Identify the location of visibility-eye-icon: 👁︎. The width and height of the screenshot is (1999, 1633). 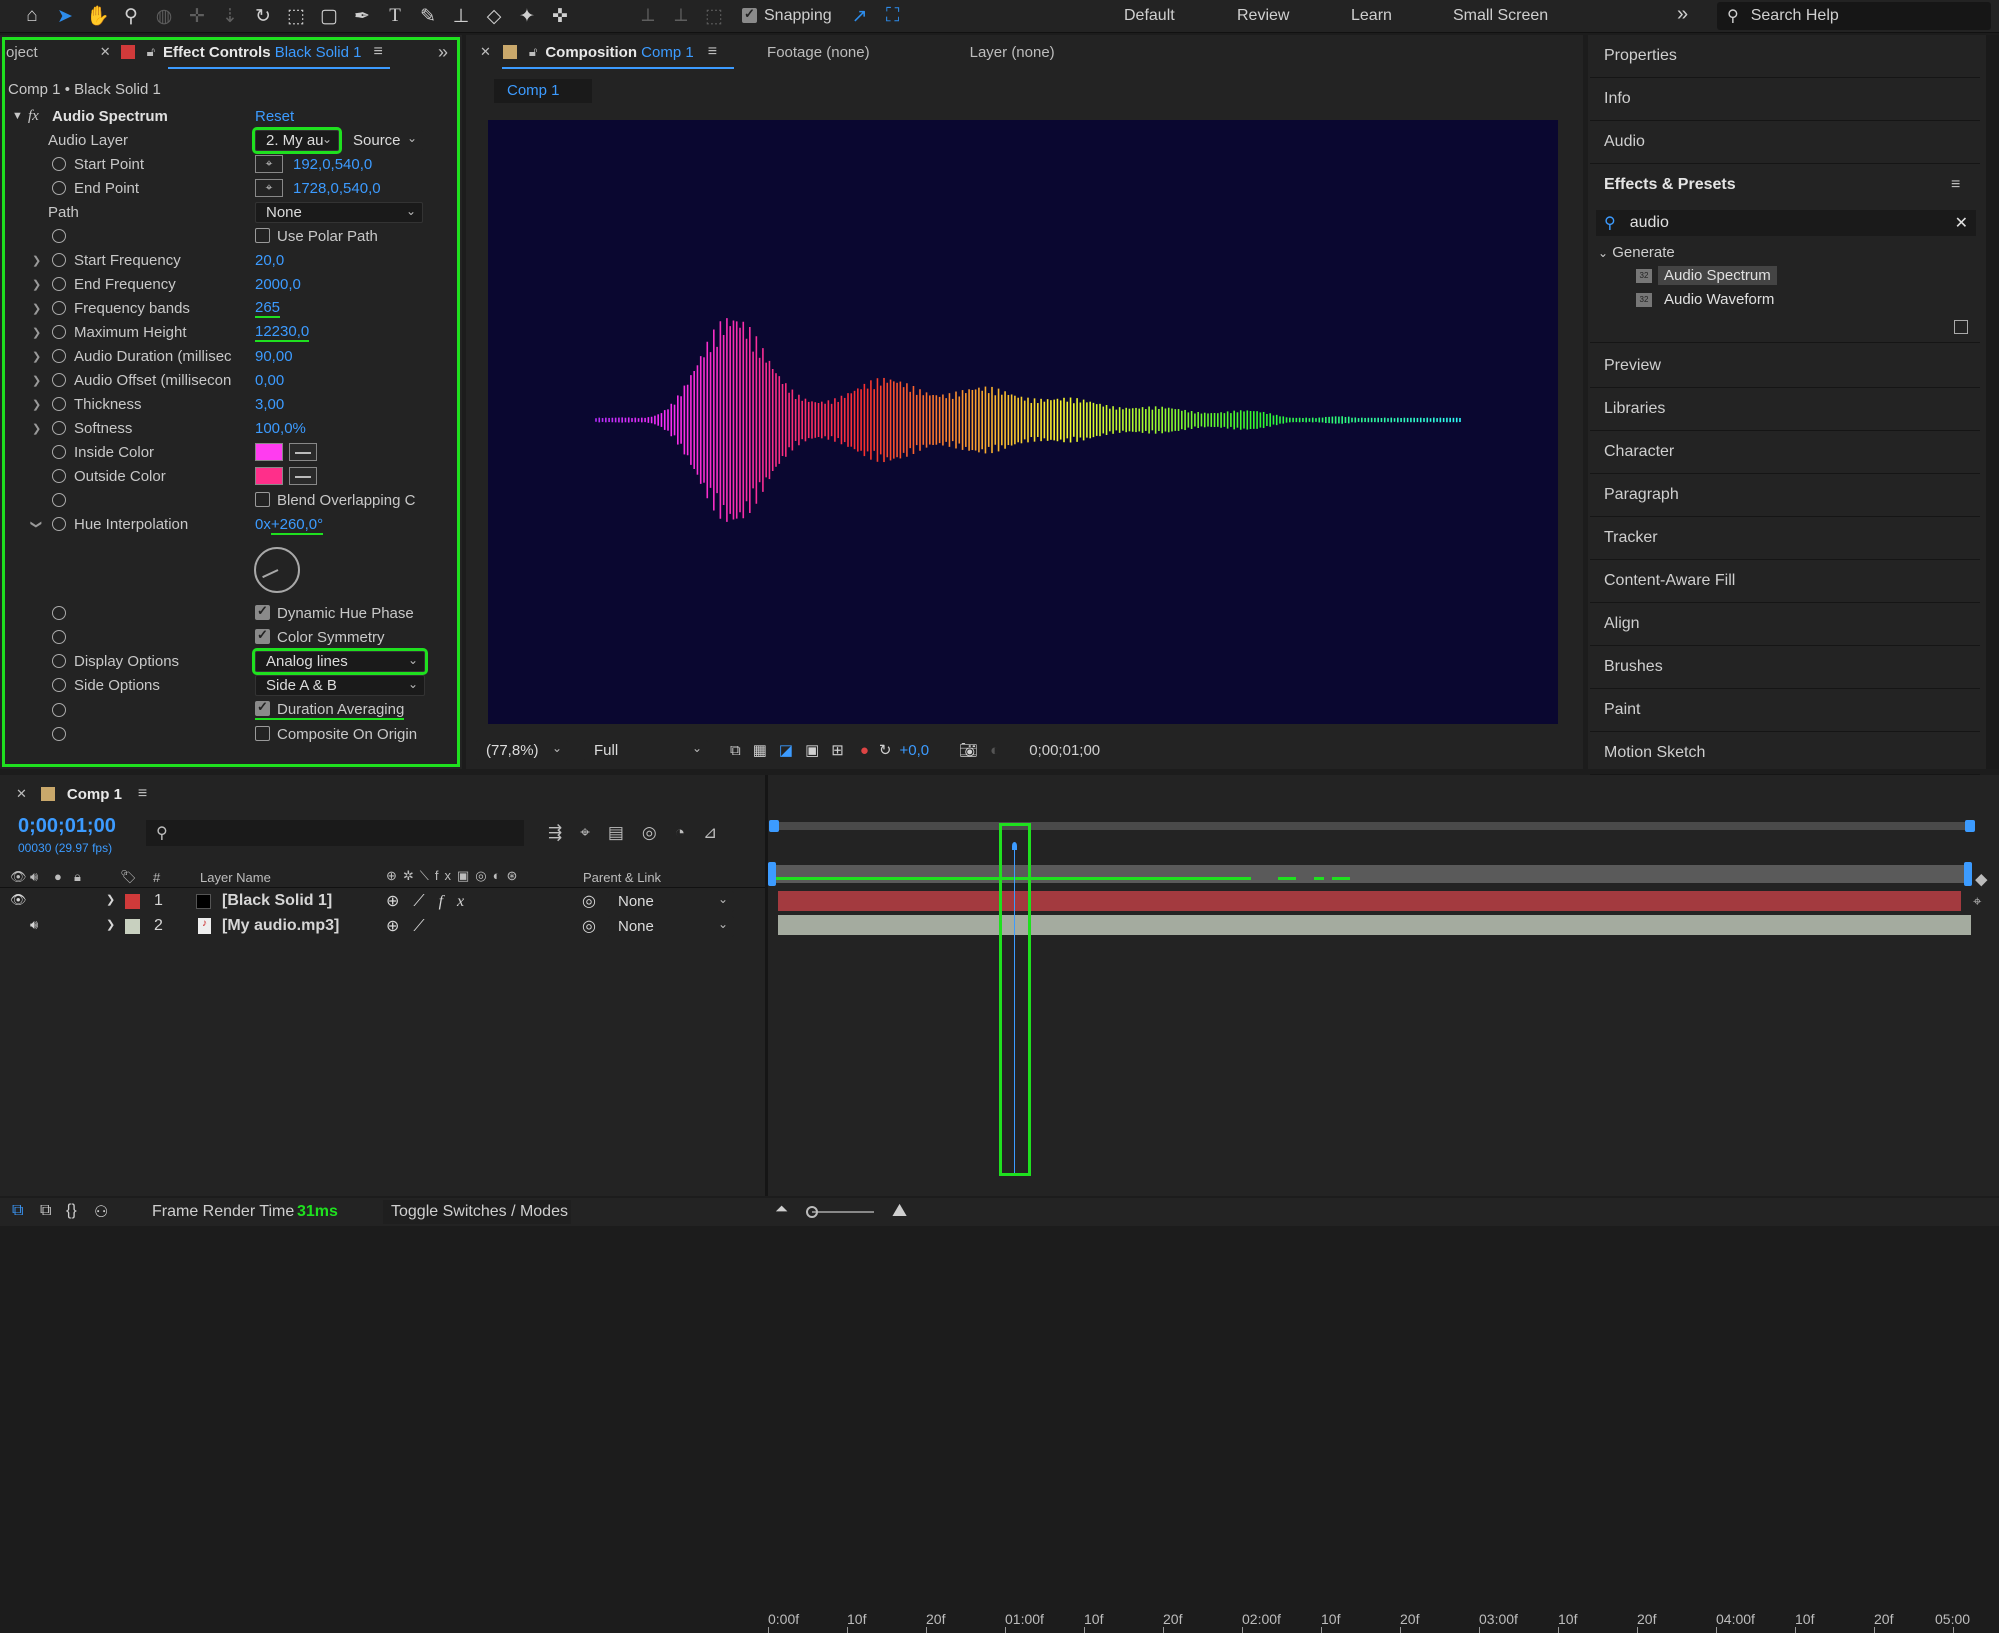
(18, 900).